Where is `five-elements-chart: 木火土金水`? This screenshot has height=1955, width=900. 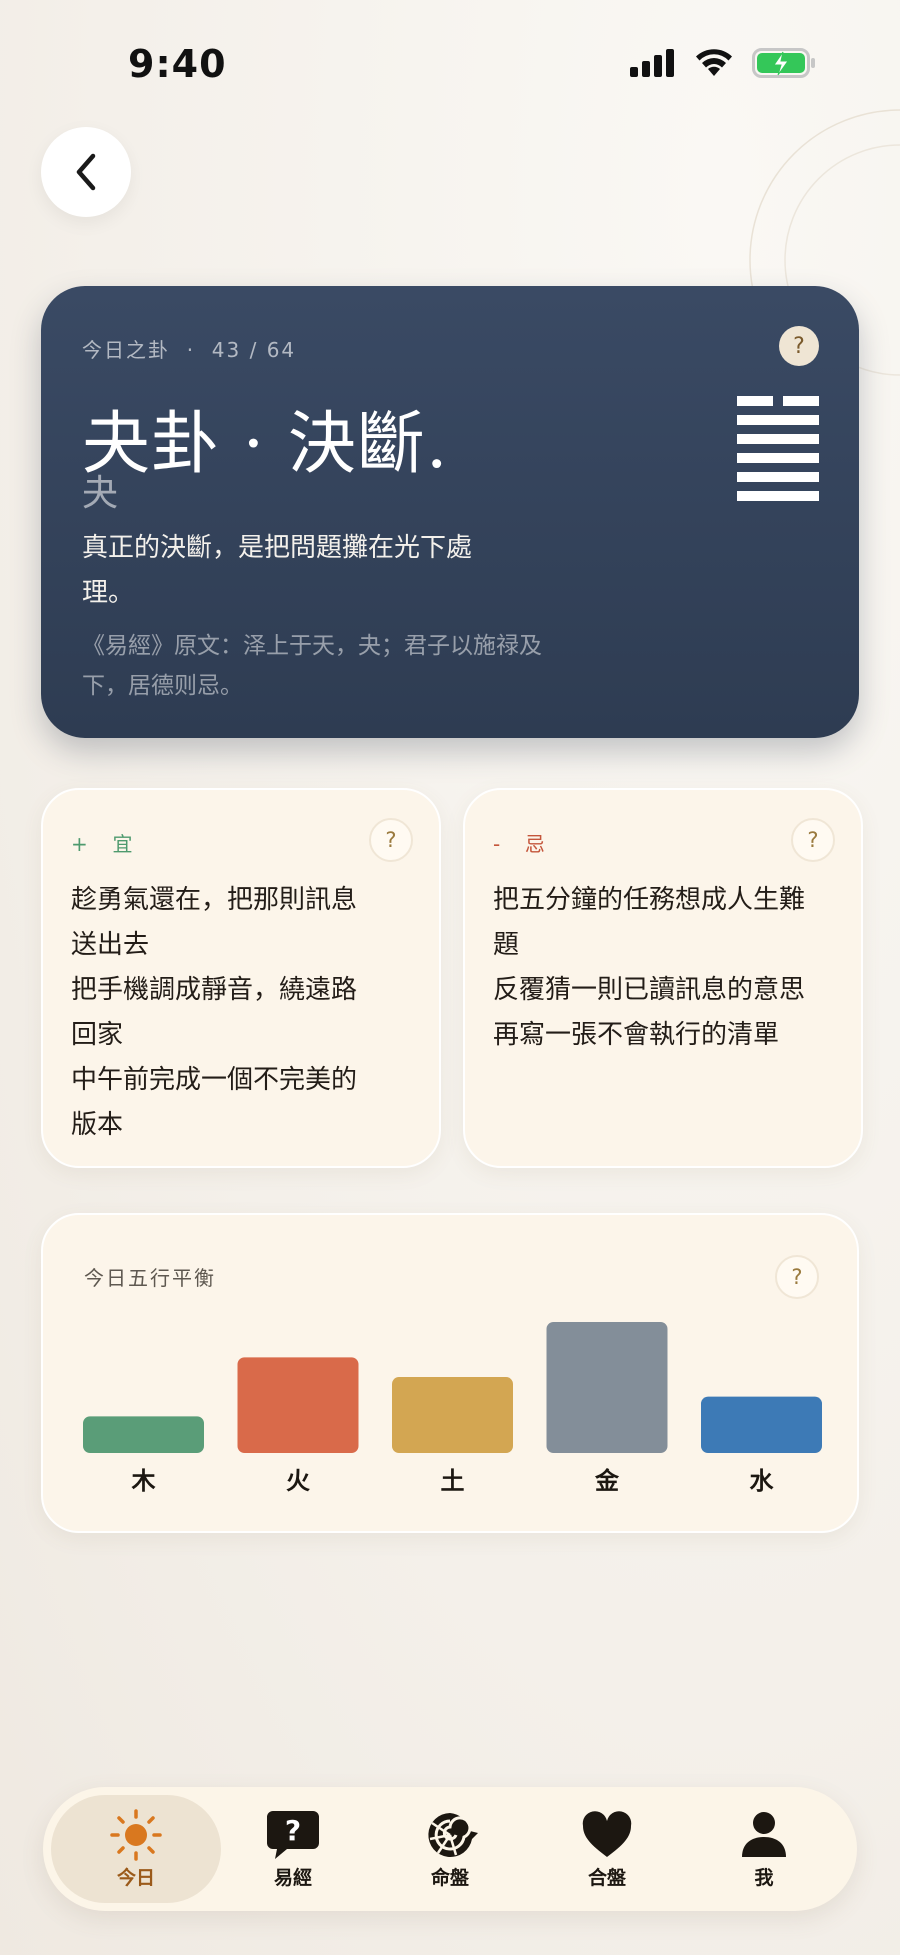 five-elements-chart: 木火土金水 is located at coordinates (452, 1408).